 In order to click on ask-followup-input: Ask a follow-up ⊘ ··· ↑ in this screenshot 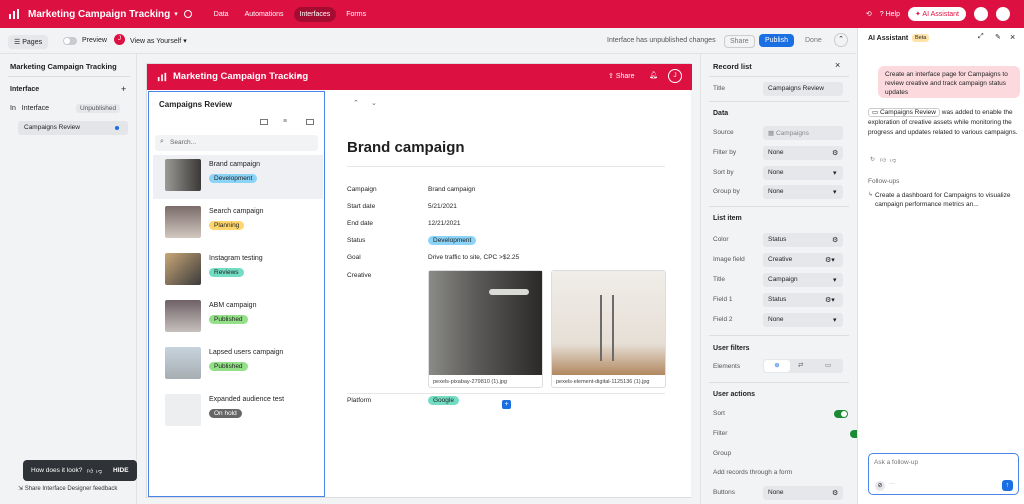, I will do `click(943, 474)`.